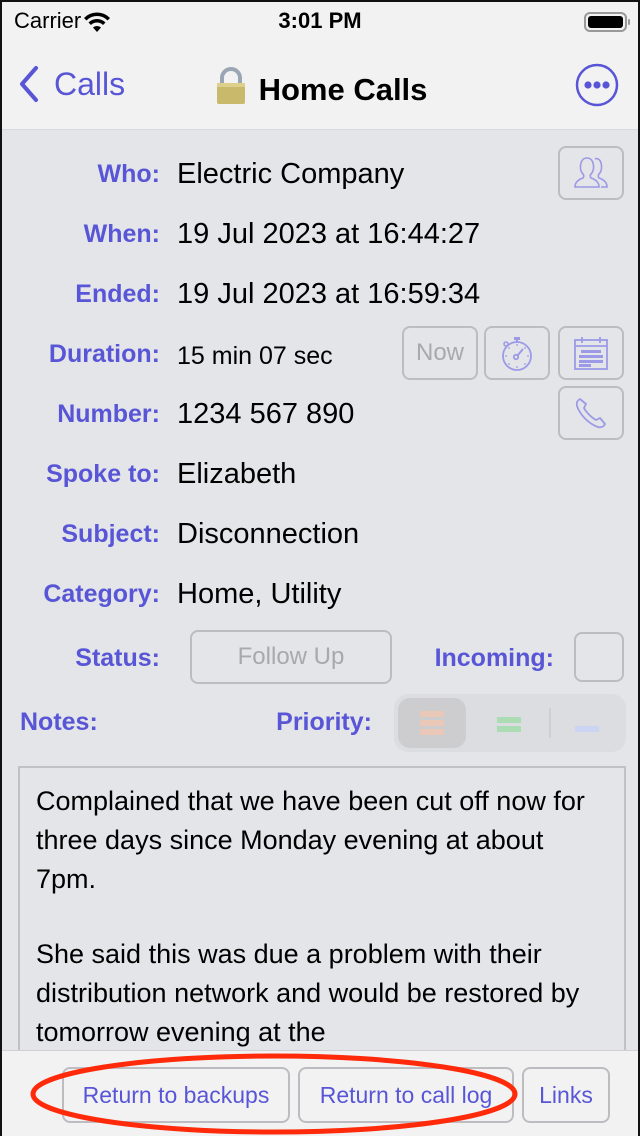 This screenshot has width=640, height=1136. I want to click on priority-high-icon, so click(432, 723).